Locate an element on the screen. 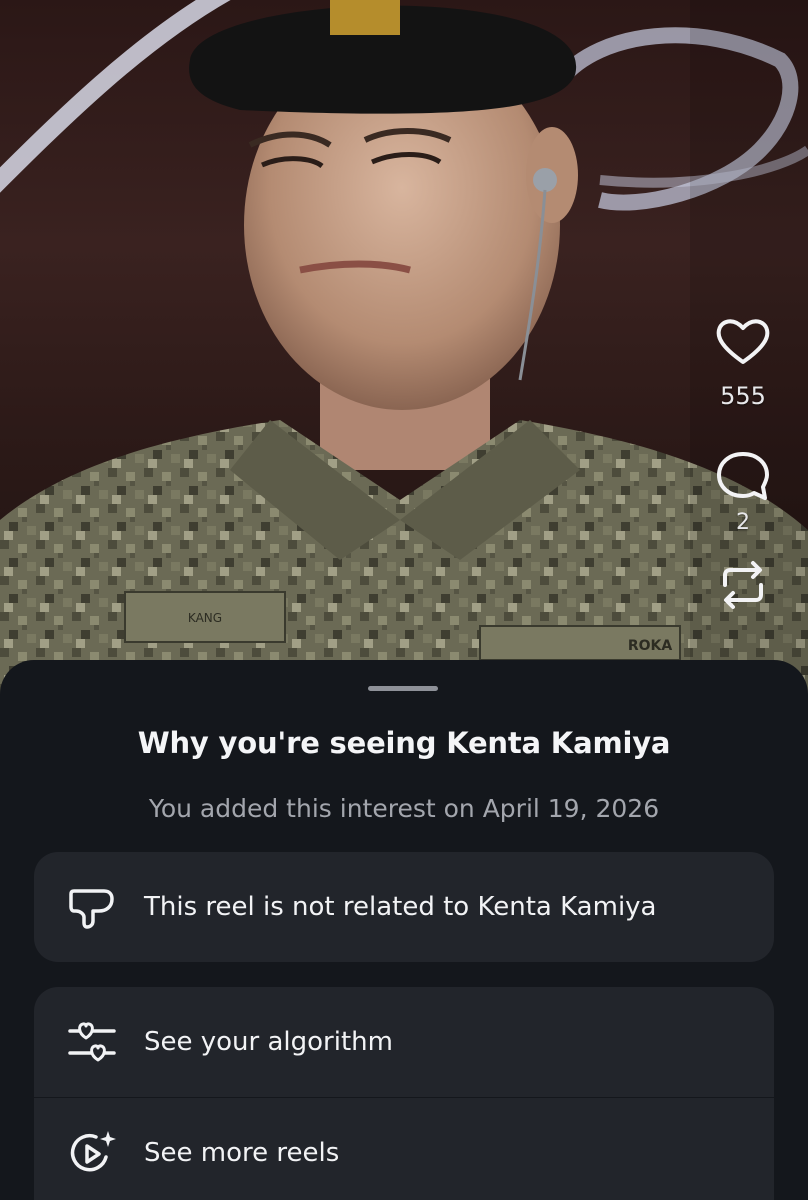 This screenshot has width=808, height=1200. like-count: 555 is located at coordinates (743, 396).